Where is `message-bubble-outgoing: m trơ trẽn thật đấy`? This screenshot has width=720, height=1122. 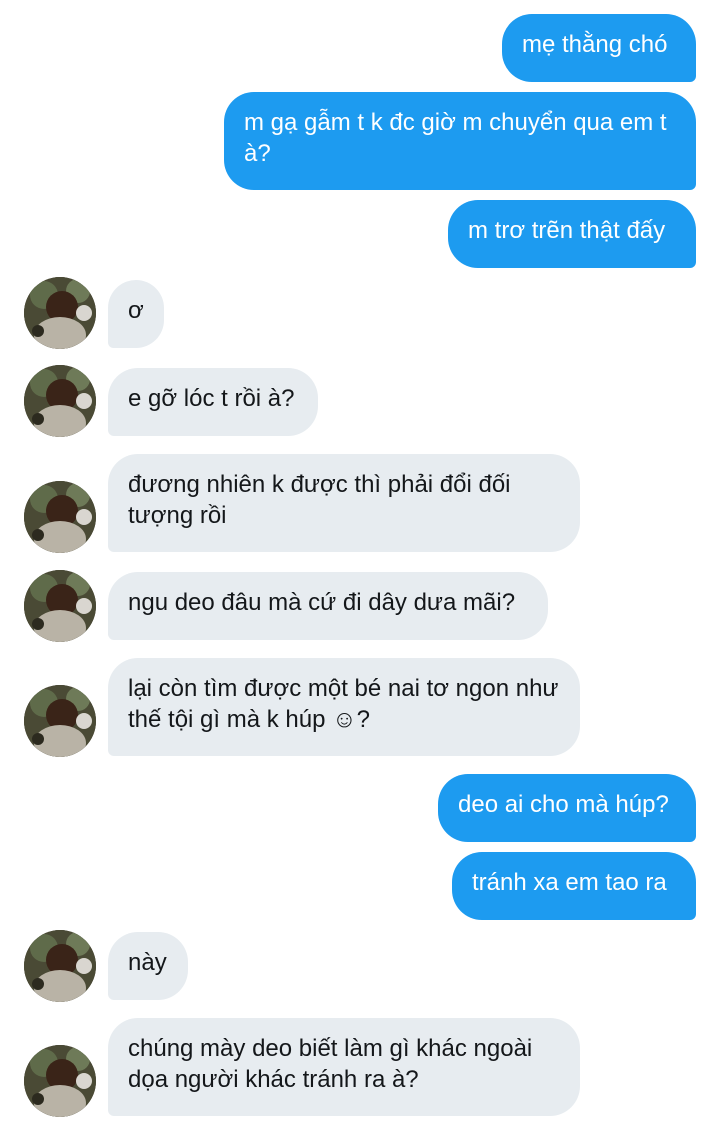 message-bubble-outgoing: m trơ trẽn thật đấy is located at coordinates (572, 234).